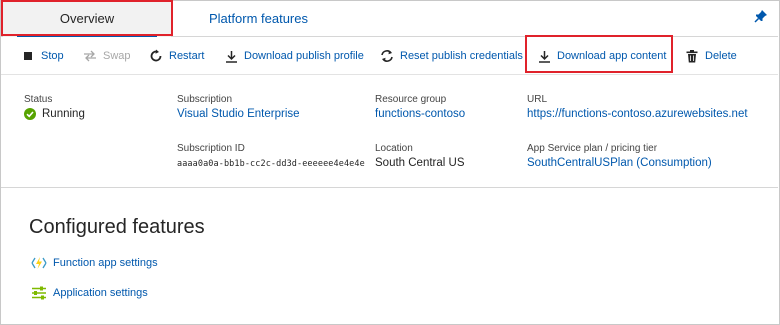  I want to click on stop-label: Stop, so click(52, 56).